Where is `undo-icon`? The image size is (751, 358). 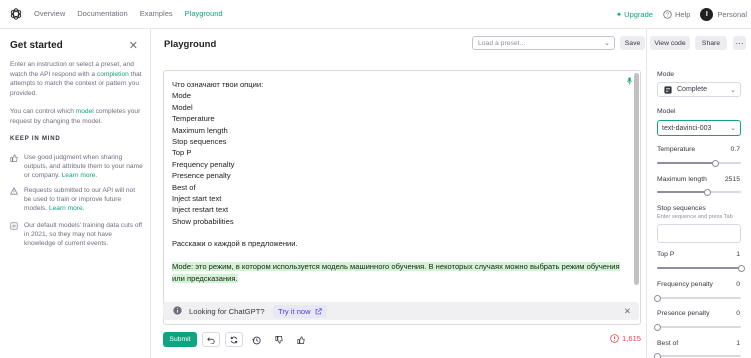 undo-icon is located at coordinates (211, 340).